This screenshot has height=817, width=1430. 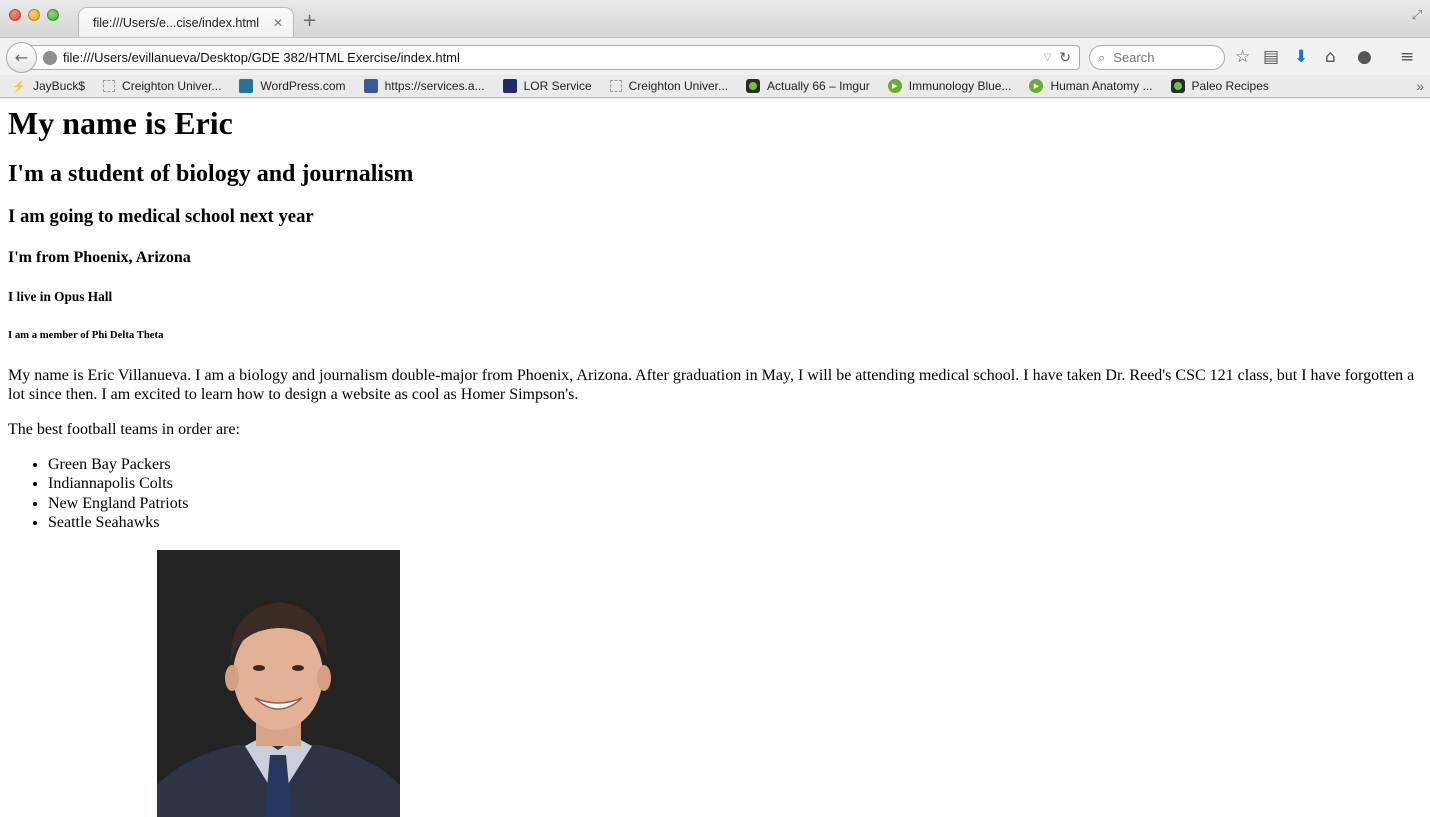 I want to click on heading-1: My name is Eric, so click(x=120, y=123).